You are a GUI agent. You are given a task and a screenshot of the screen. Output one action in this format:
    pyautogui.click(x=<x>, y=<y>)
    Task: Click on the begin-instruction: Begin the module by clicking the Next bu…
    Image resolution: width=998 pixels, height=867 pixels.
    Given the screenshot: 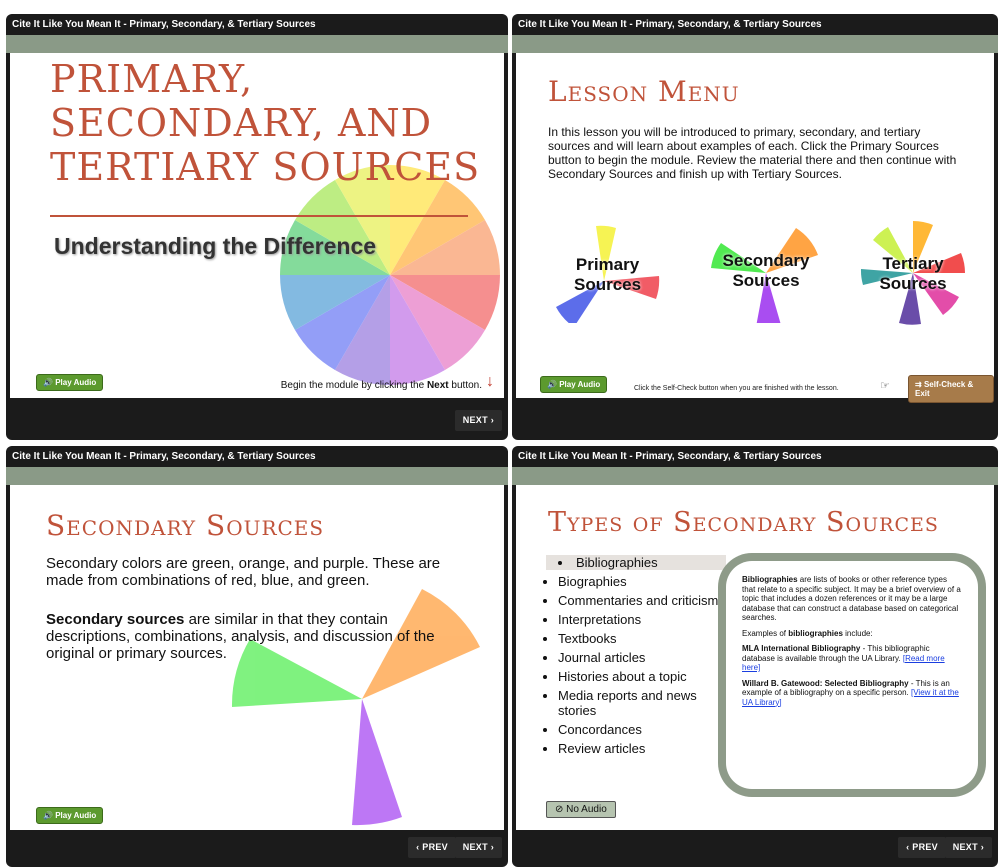 What is the action you would take?
    pyautogui.click(x=381, y=385)
    